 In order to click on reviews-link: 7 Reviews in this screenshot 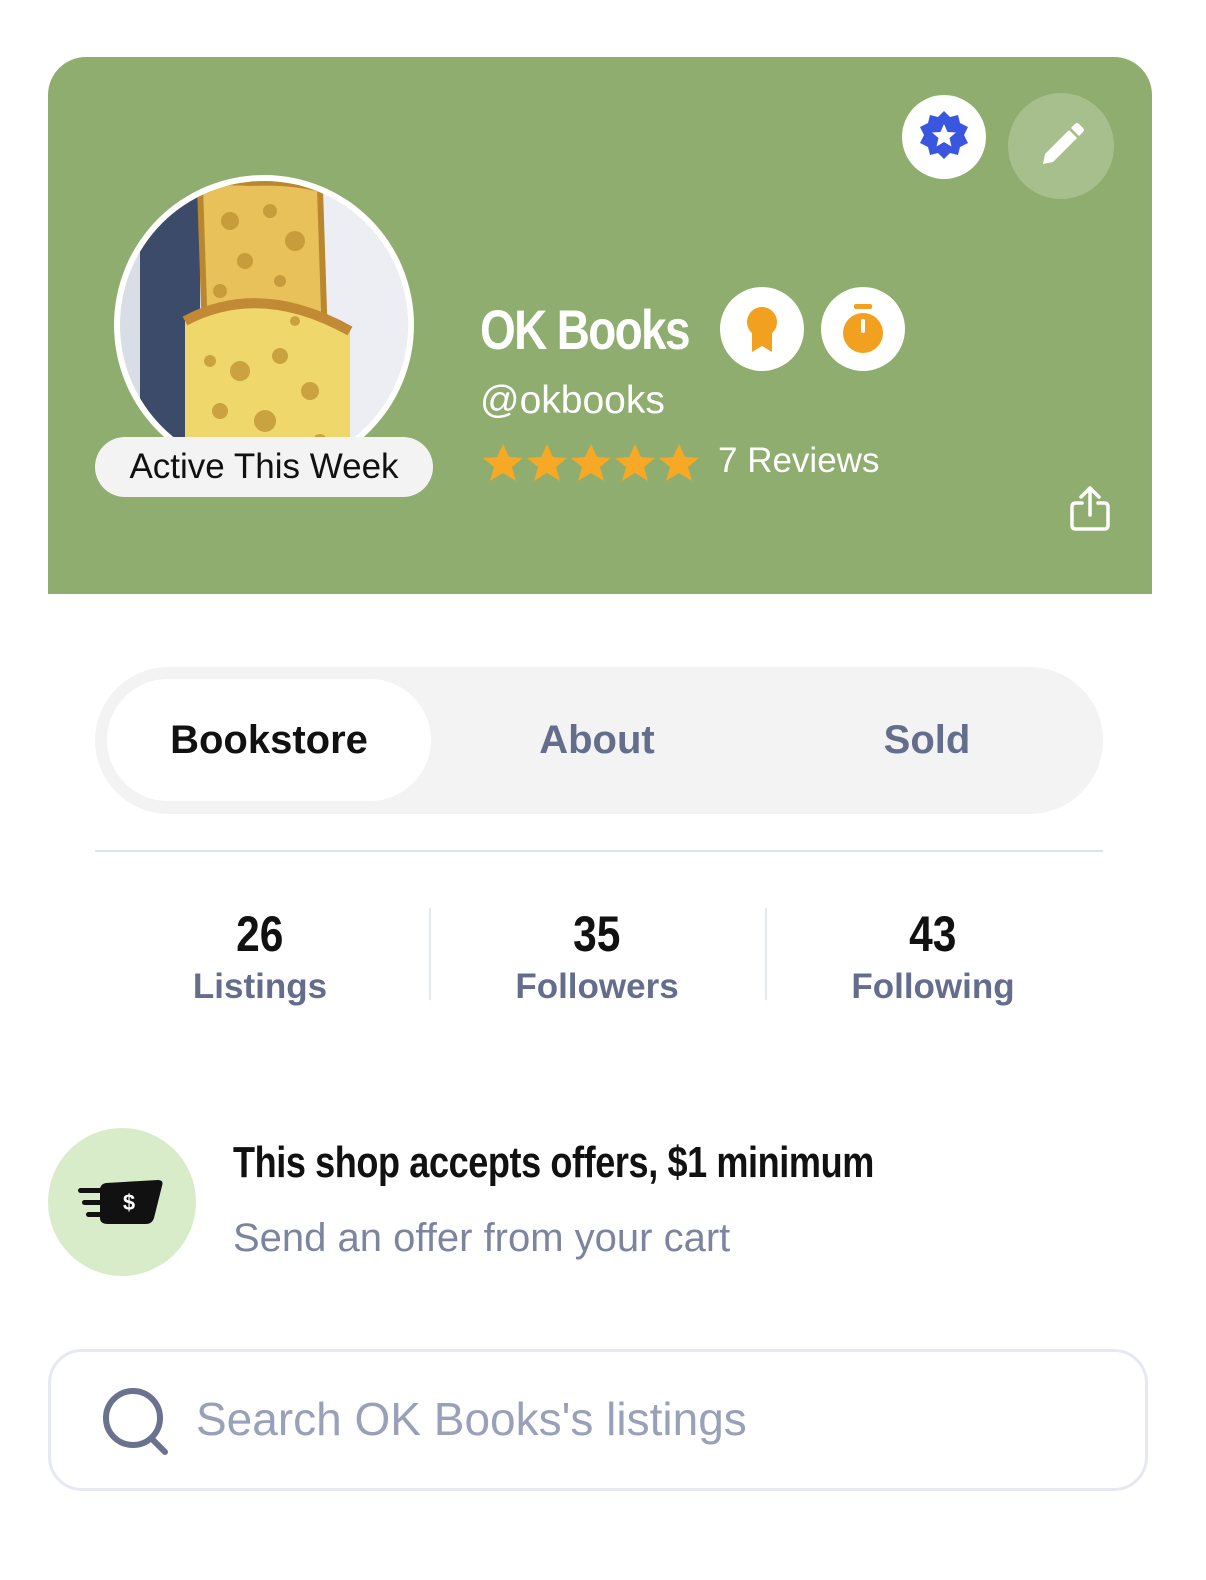, I will do `click(798, 461)`.